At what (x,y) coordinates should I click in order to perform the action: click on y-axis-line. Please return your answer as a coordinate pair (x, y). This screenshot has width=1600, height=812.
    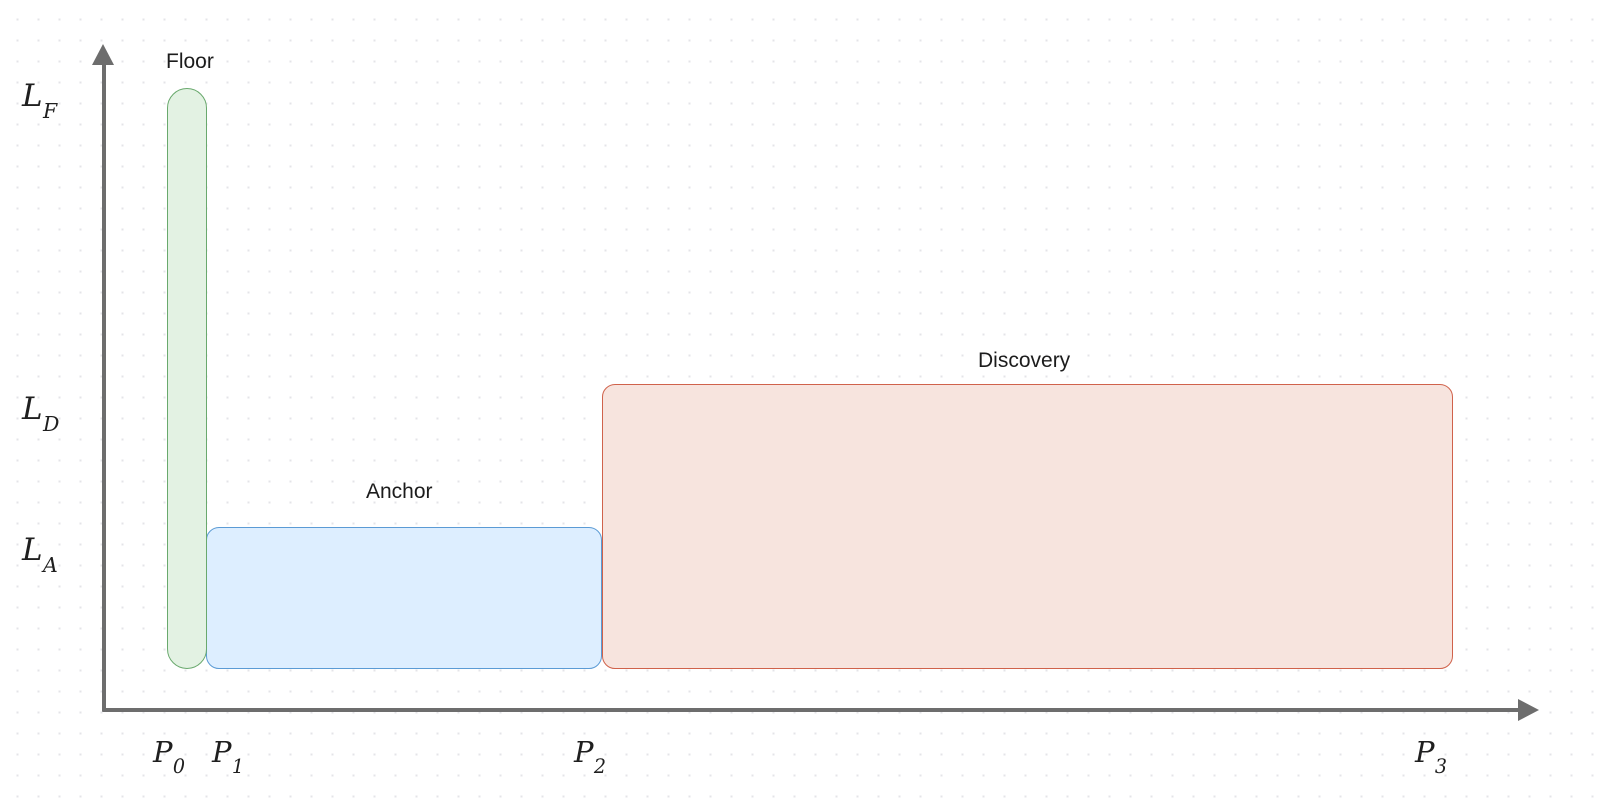
    Looking at the image, I should click on (104, 386).